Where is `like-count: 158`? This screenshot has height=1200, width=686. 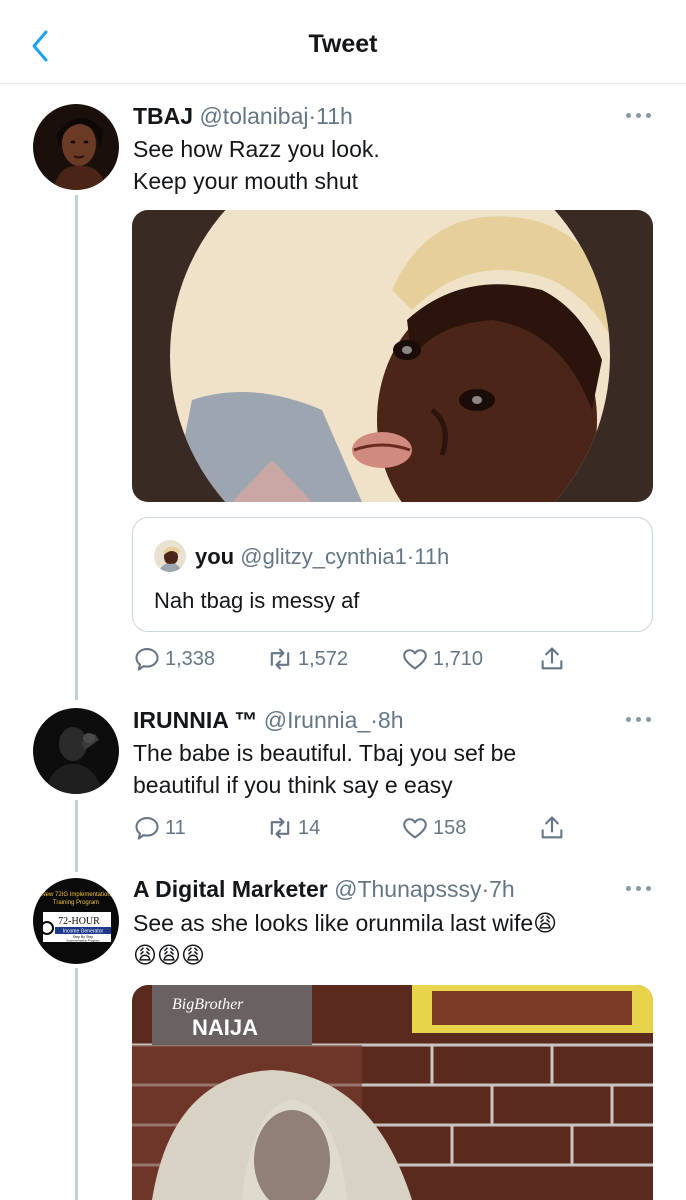 like-count: 158 is located at coordinates (450, 827).